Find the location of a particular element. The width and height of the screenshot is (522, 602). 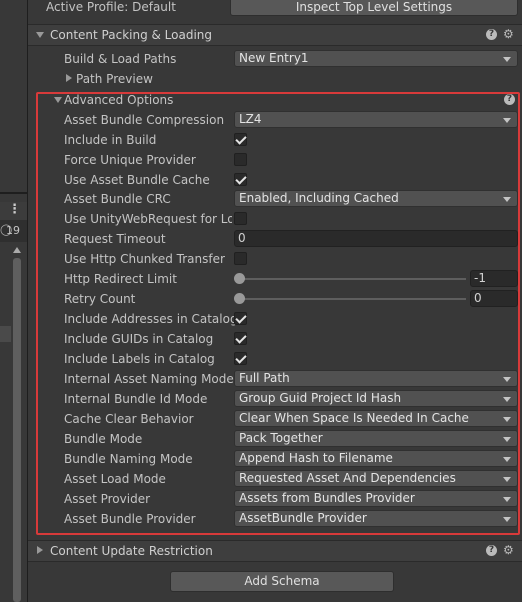

left-pane-counter-row: ◯ 19 is located at coordinates (13, 231).